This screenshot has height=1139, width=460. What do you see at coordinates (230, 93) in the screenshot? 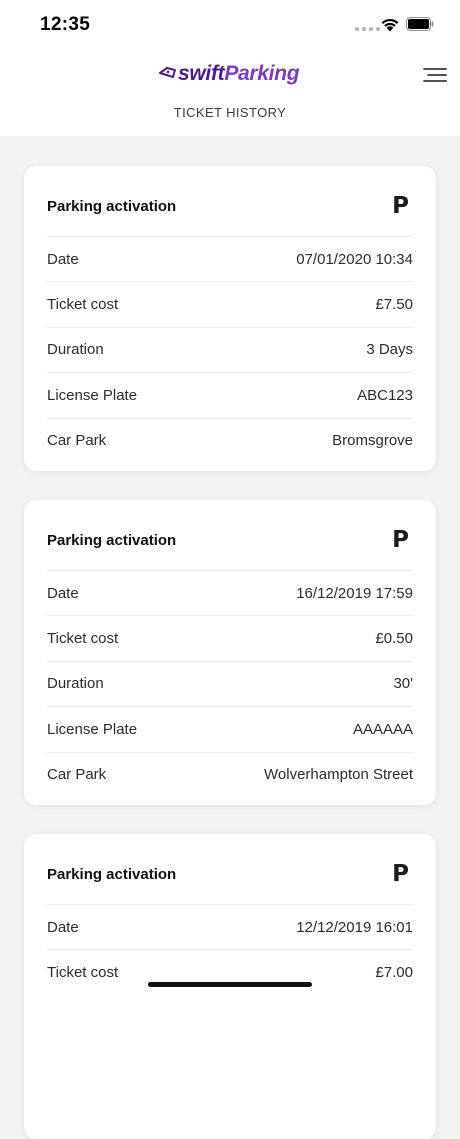
I see `app-header: swiftParking TICKET HISTORY` at bounding box center [230, 93].